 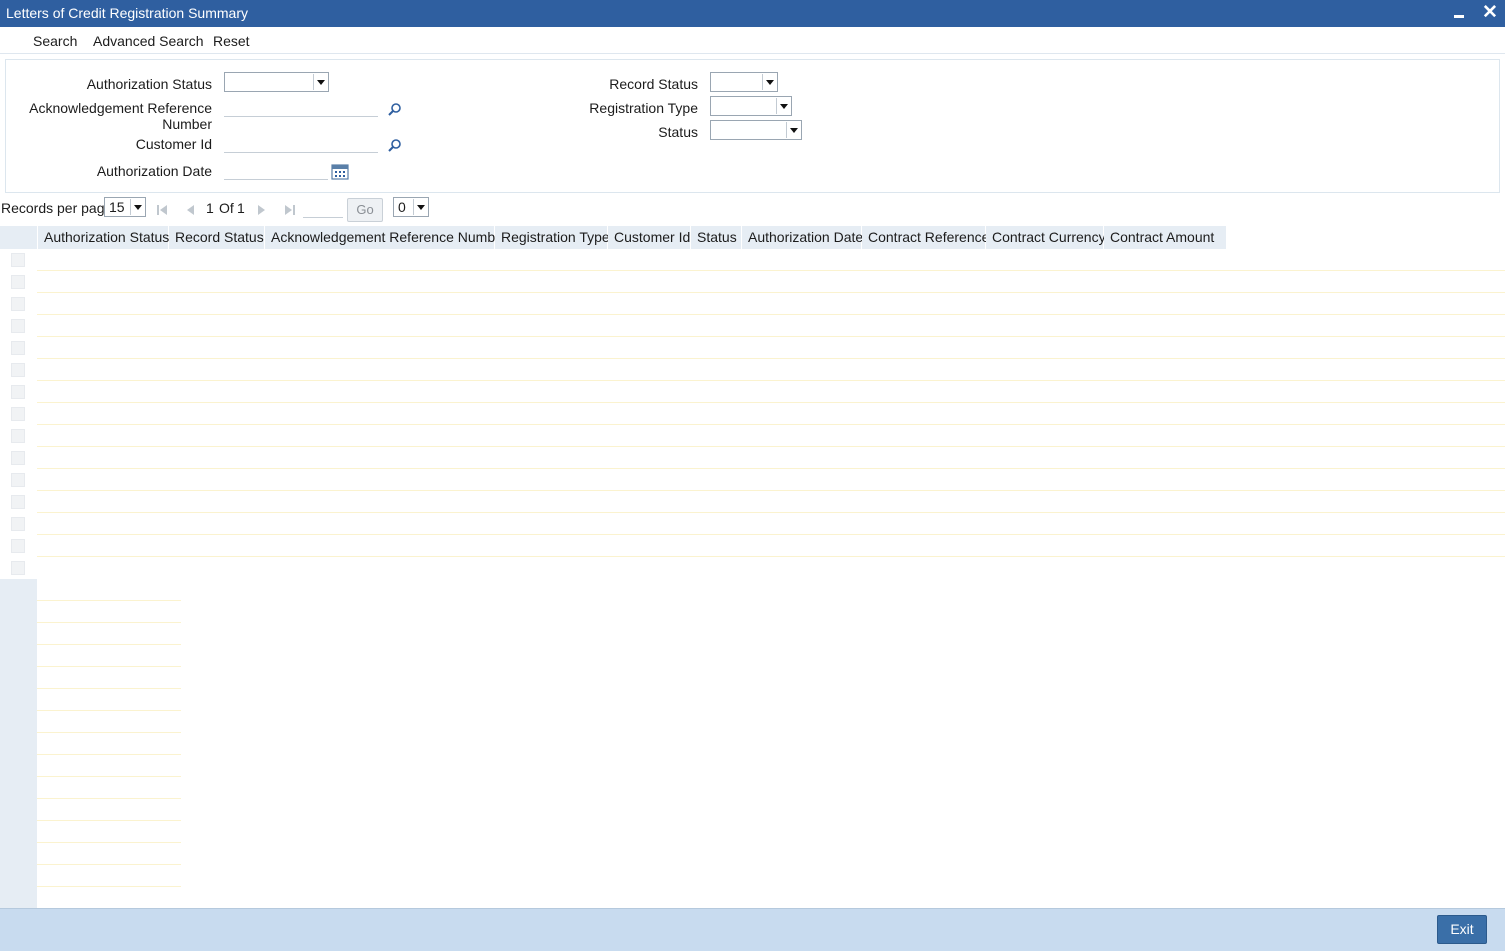 I want to click on column-header-record-status: Record Status, so click(x=217, y=237).